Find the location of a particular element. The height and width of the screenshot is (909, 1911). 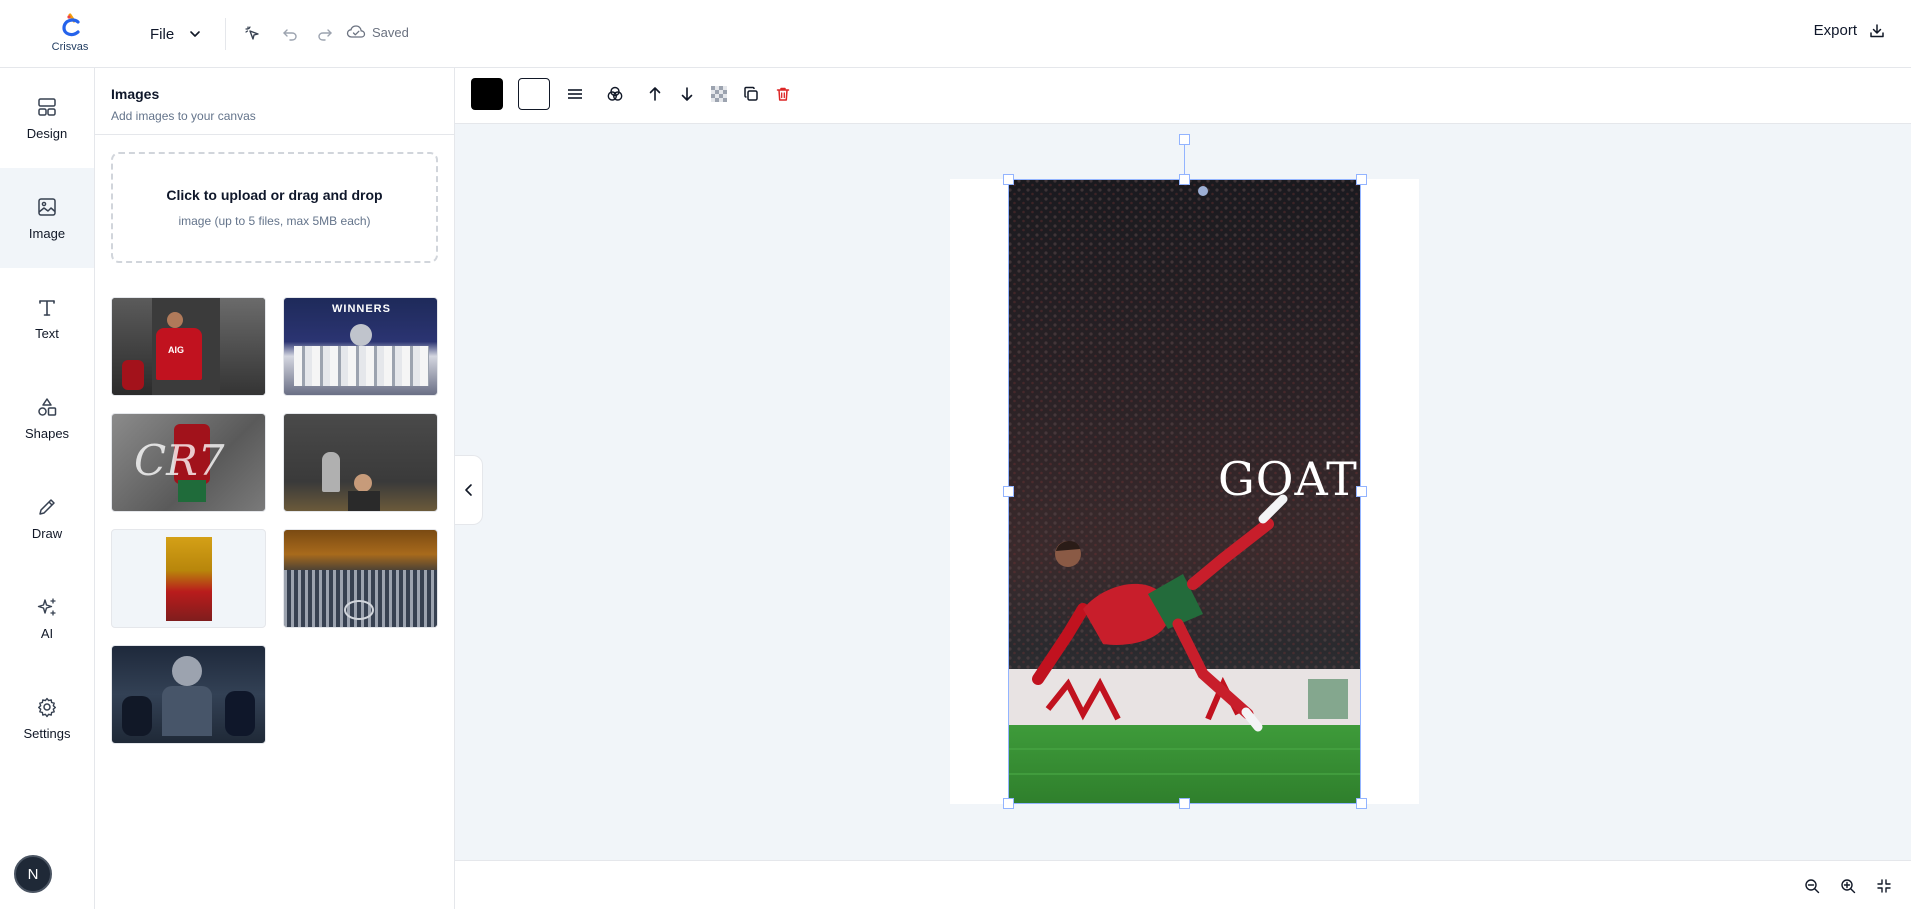

toolbar-divider is located at coordinates (225, 34).